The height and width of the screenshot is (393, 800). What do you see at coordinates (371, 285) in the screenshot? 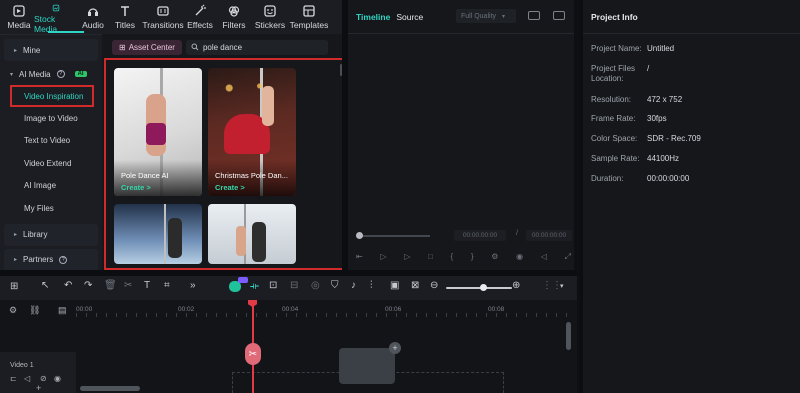
I see `audio-mixer-icon: ⫶` at bounding box center [371, 285].